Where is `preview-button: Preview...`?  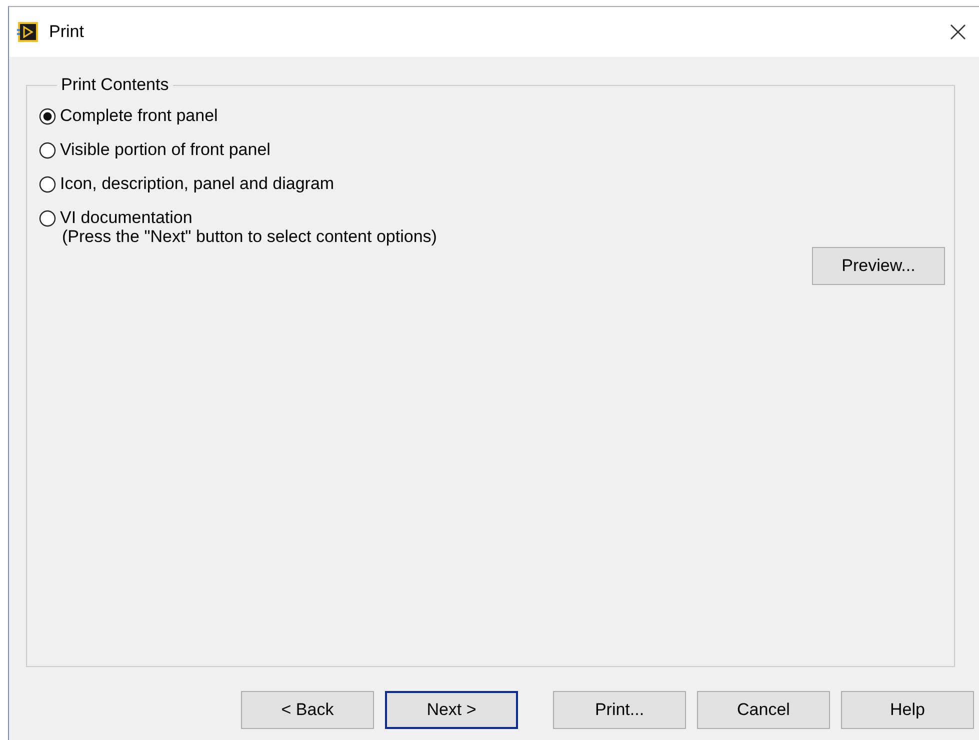
preview-button: Preview... is located at coordinates (878, 266).